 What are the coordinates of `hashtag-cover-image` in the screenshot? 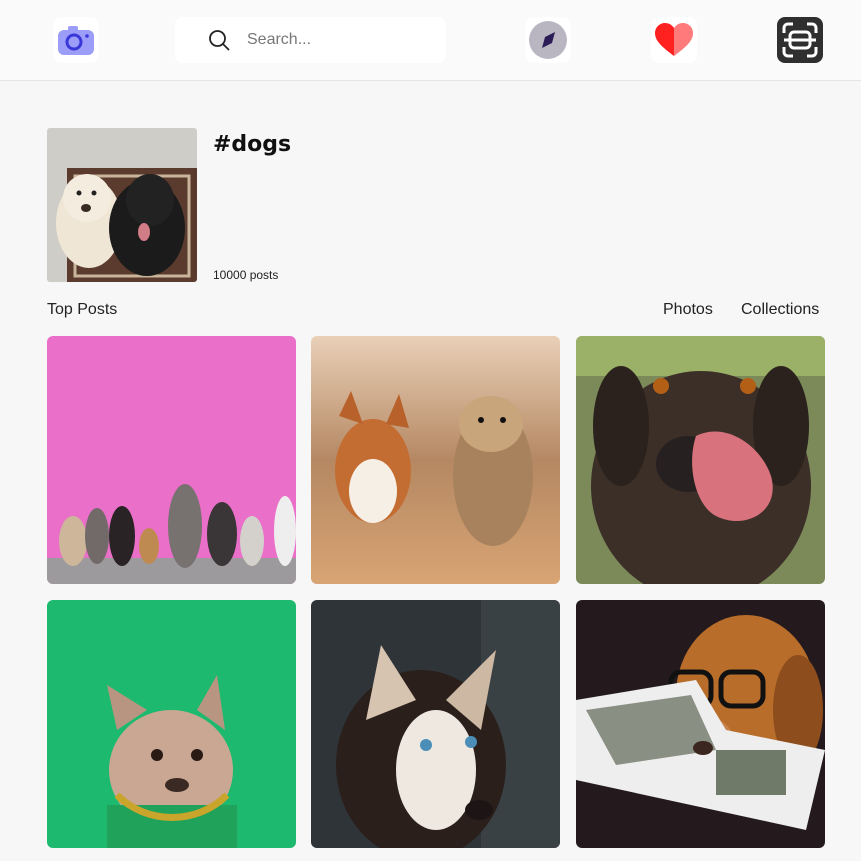 It's located at (122, 205).